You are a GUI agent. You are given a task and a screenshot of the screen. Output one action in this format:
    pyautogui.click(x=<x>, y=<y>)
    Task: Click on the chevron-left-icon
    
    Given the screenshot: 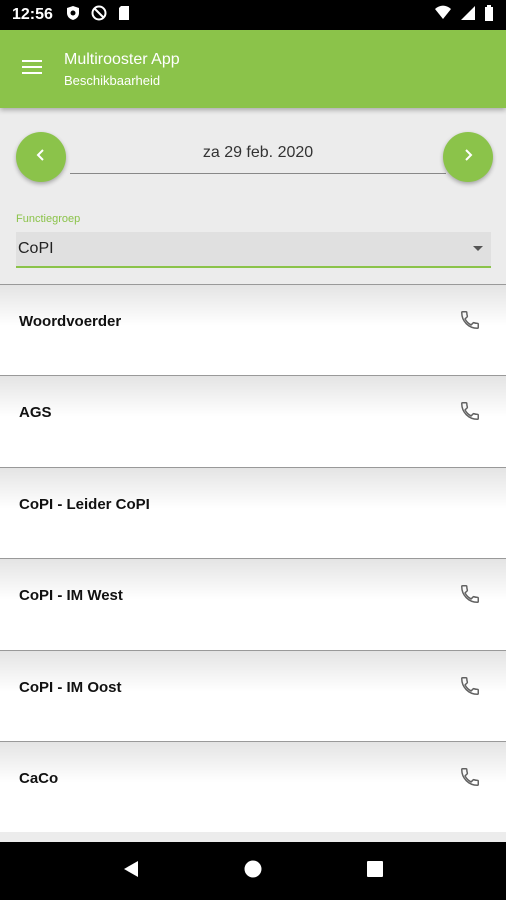 What is the action you would take?
    pyautogui.click(x=41, y=157)
    